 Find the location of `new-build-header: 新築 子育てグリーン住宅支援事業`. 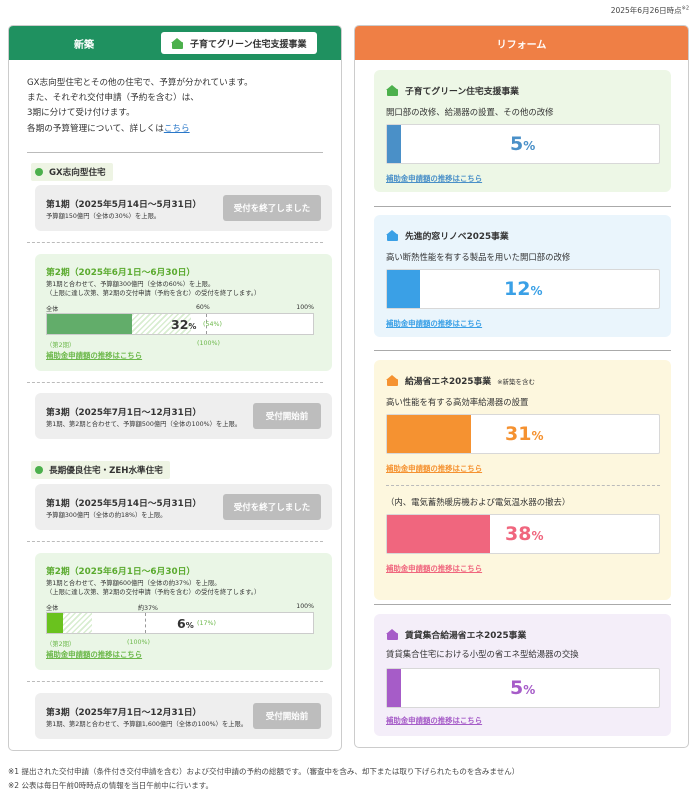

new-build-header: 新築 子育てグリーン住宅支援事業 is located at coordinates (175, 43).